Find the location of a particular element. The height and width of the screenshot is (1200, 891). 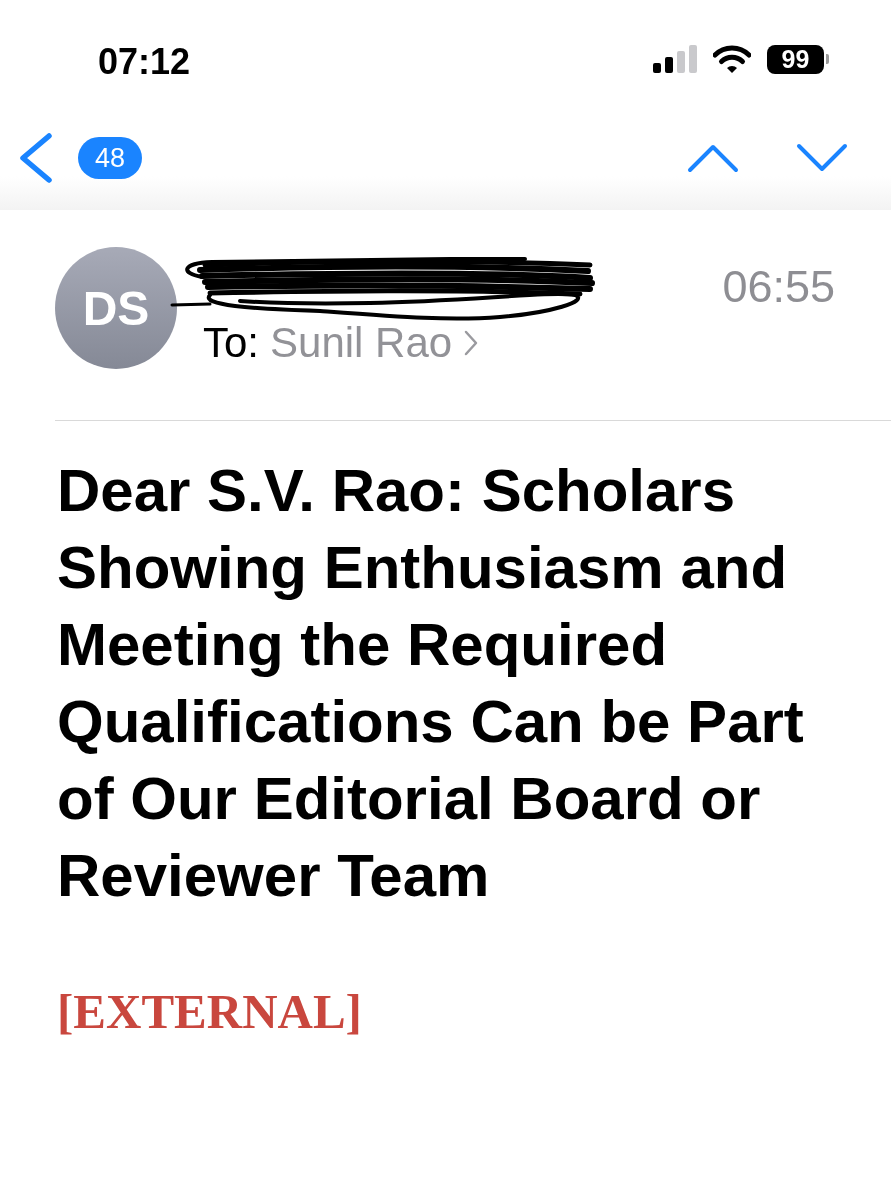

external-tag: [EXTERNAL] is located at coordinates (209, 1012).